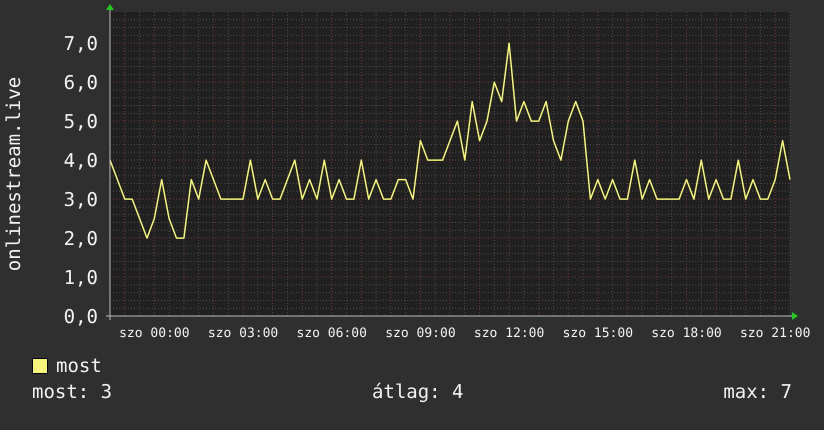  What do you see at coordinates (418, 392) in the screenshot?
I see `stat-text: átlag: 4` at bounding box center [418, 392].